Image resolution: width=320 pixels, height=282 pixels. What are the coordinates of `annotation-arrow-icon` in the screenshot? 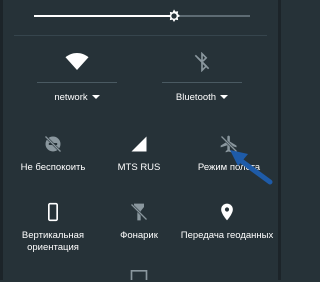 It's located at (251, 167).